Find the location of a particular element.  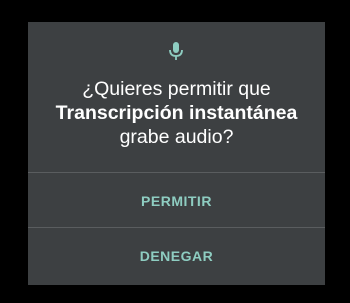

divider-top is located at coordinates (176, 172).